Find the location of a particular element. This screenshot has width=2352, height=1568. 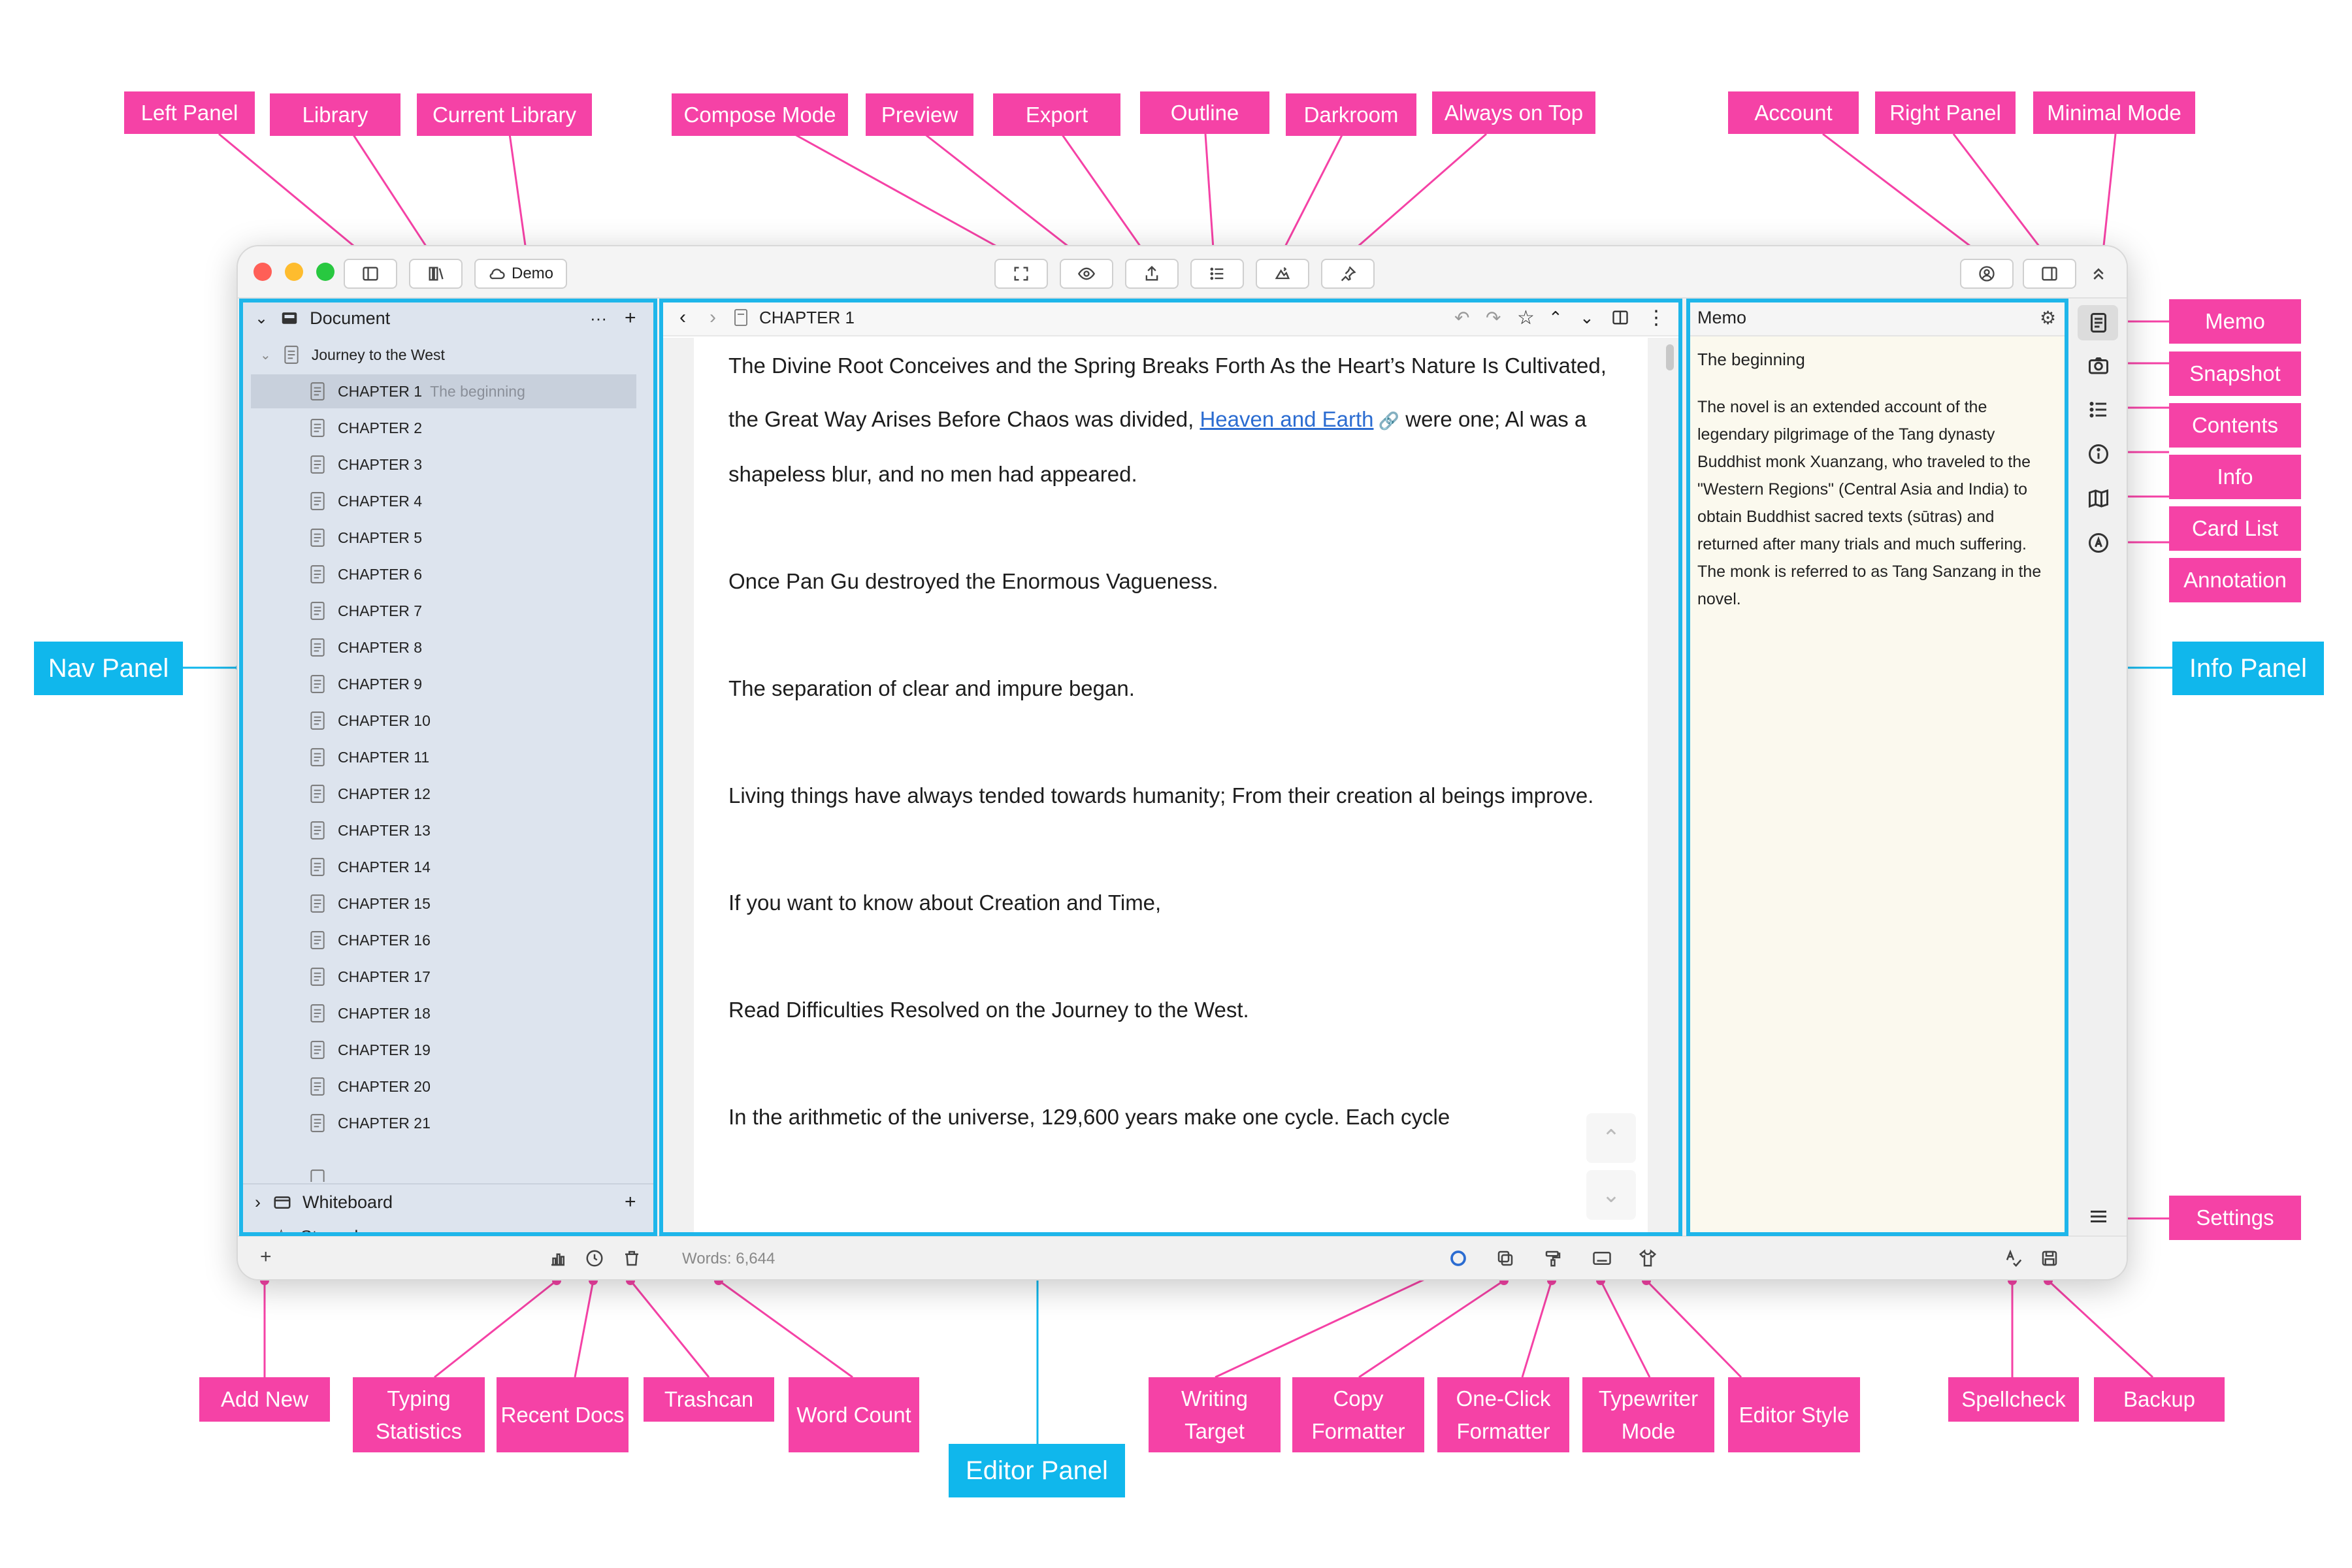

split-view-icon is located at coordinates (1620, 317).